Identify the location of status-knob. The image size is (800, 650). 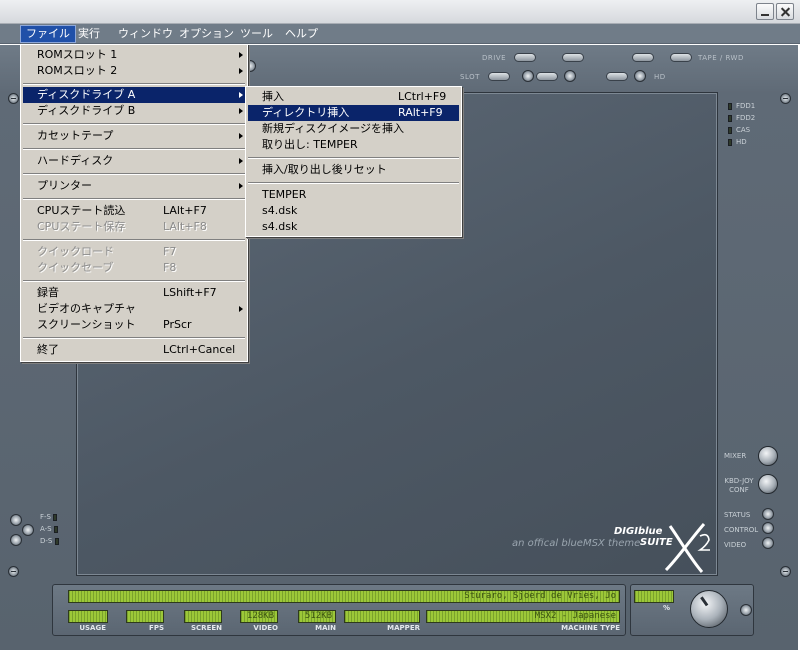
(768, 514).